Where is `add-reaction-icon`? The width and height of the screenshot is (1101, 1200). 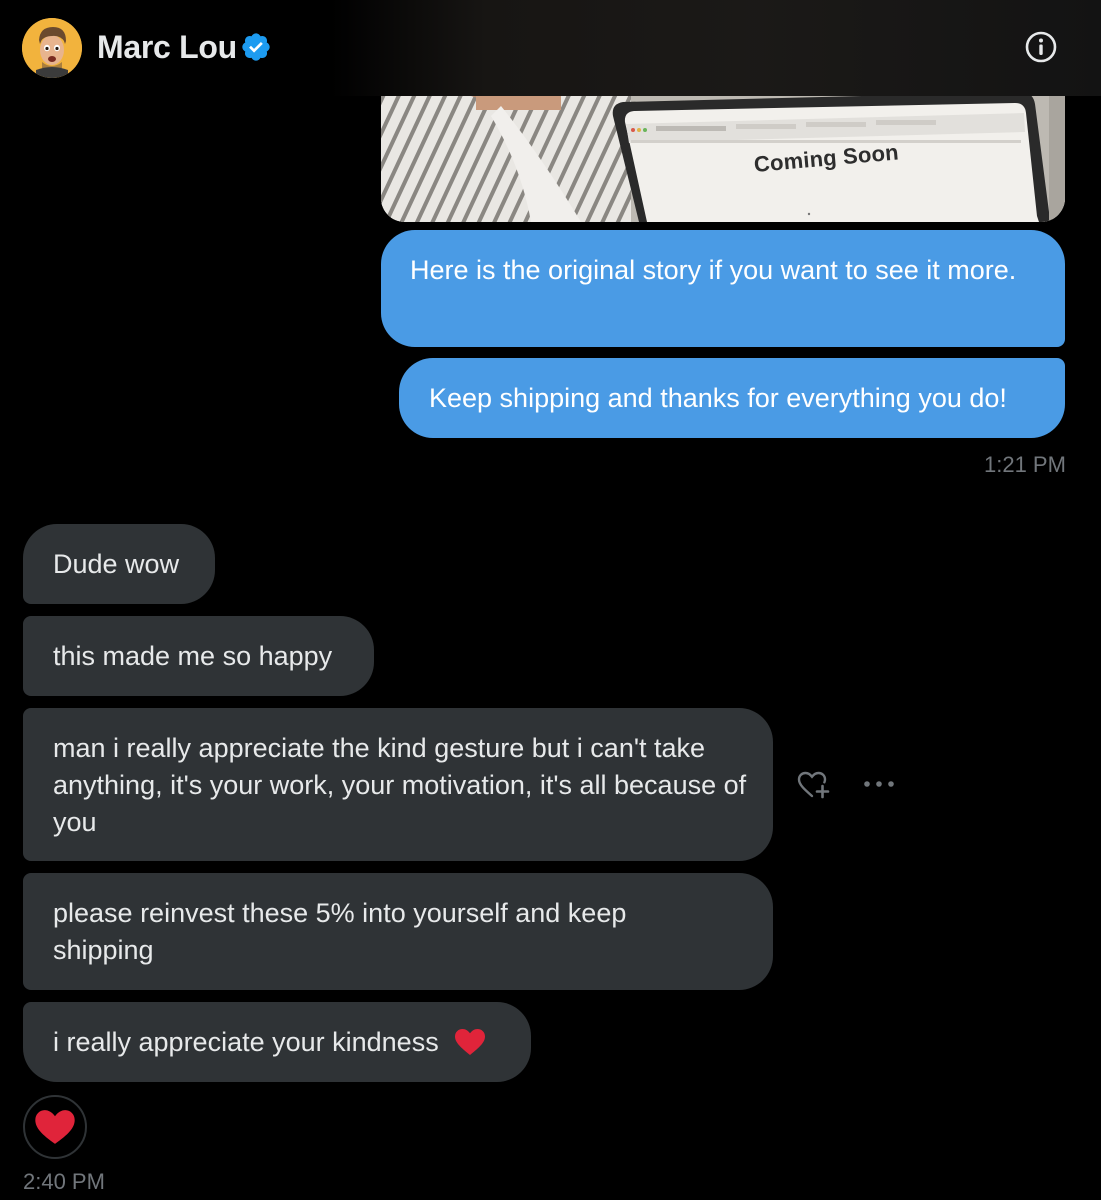 add-reaction-icon is located at coordinates (814, 785).